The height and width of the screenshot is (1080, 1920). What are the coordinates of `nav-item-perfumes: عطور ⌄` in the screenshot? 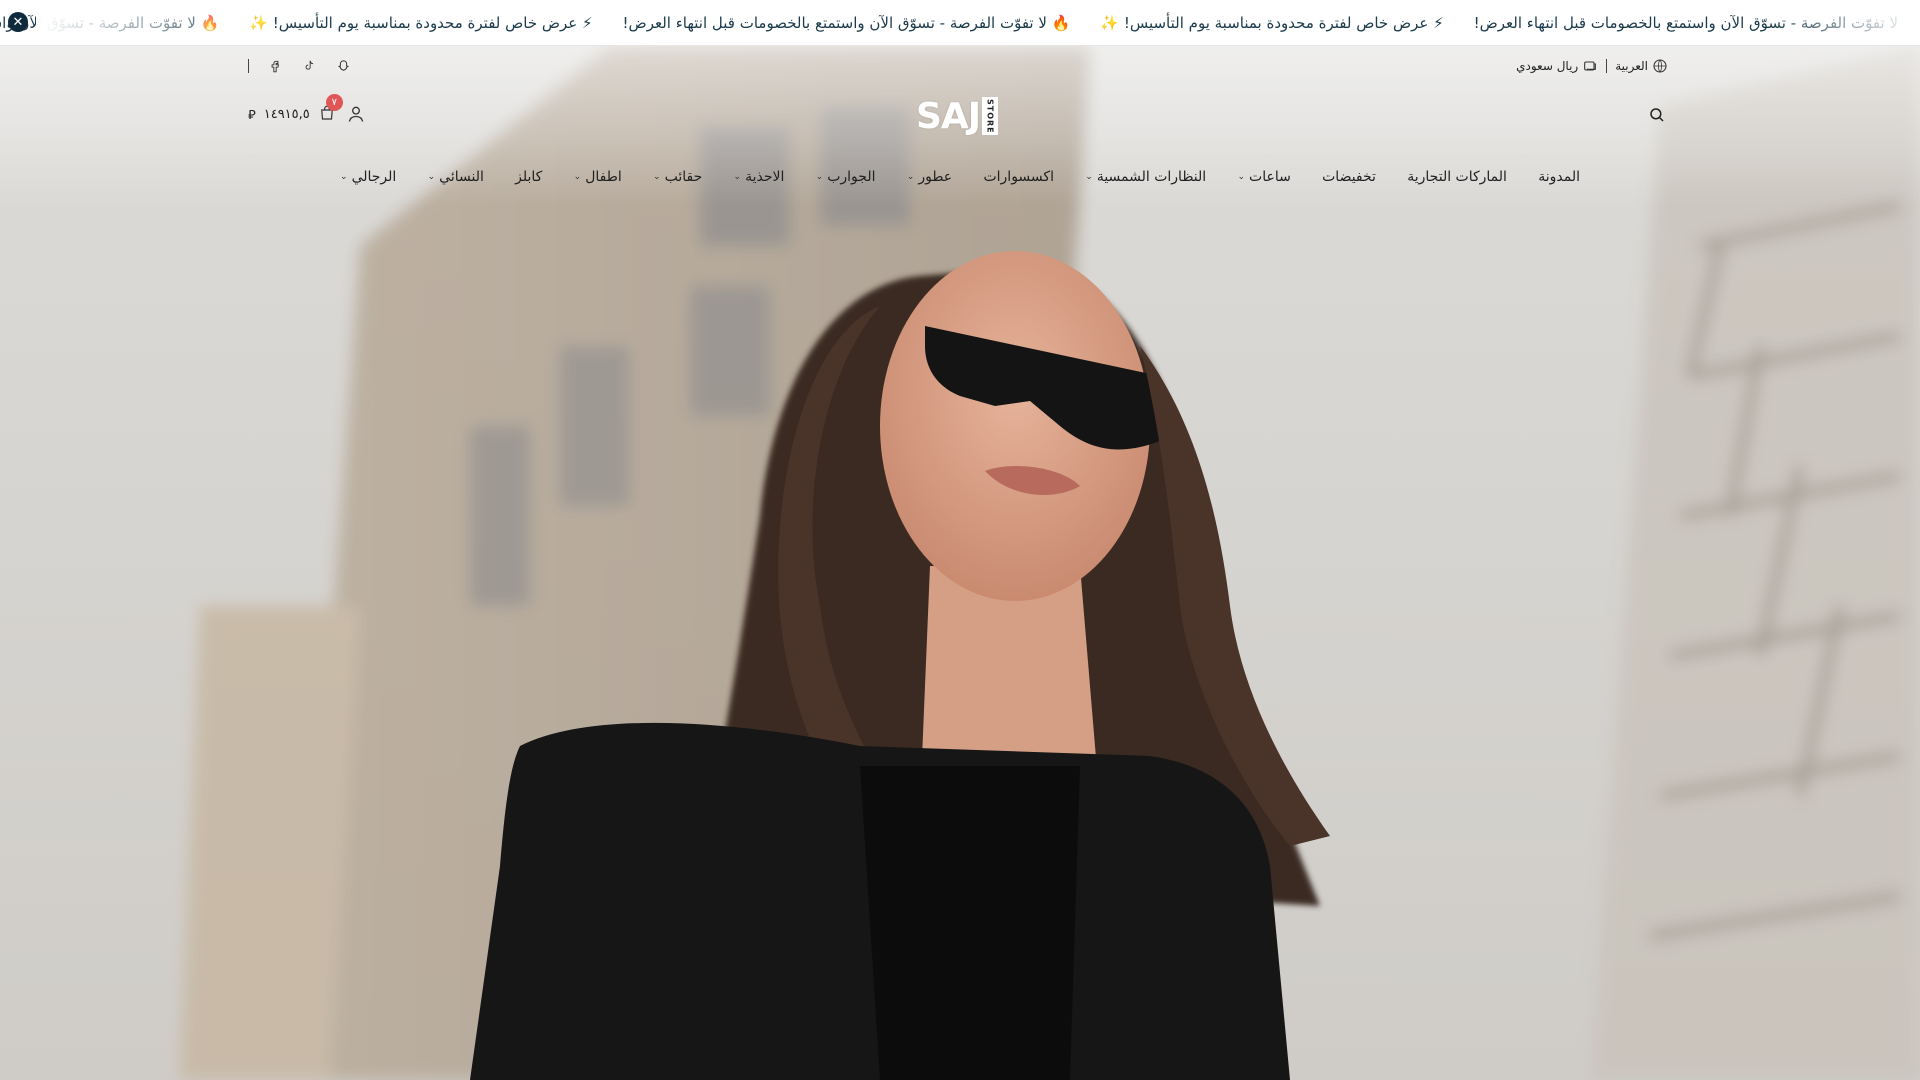 It's located at (929, 177).